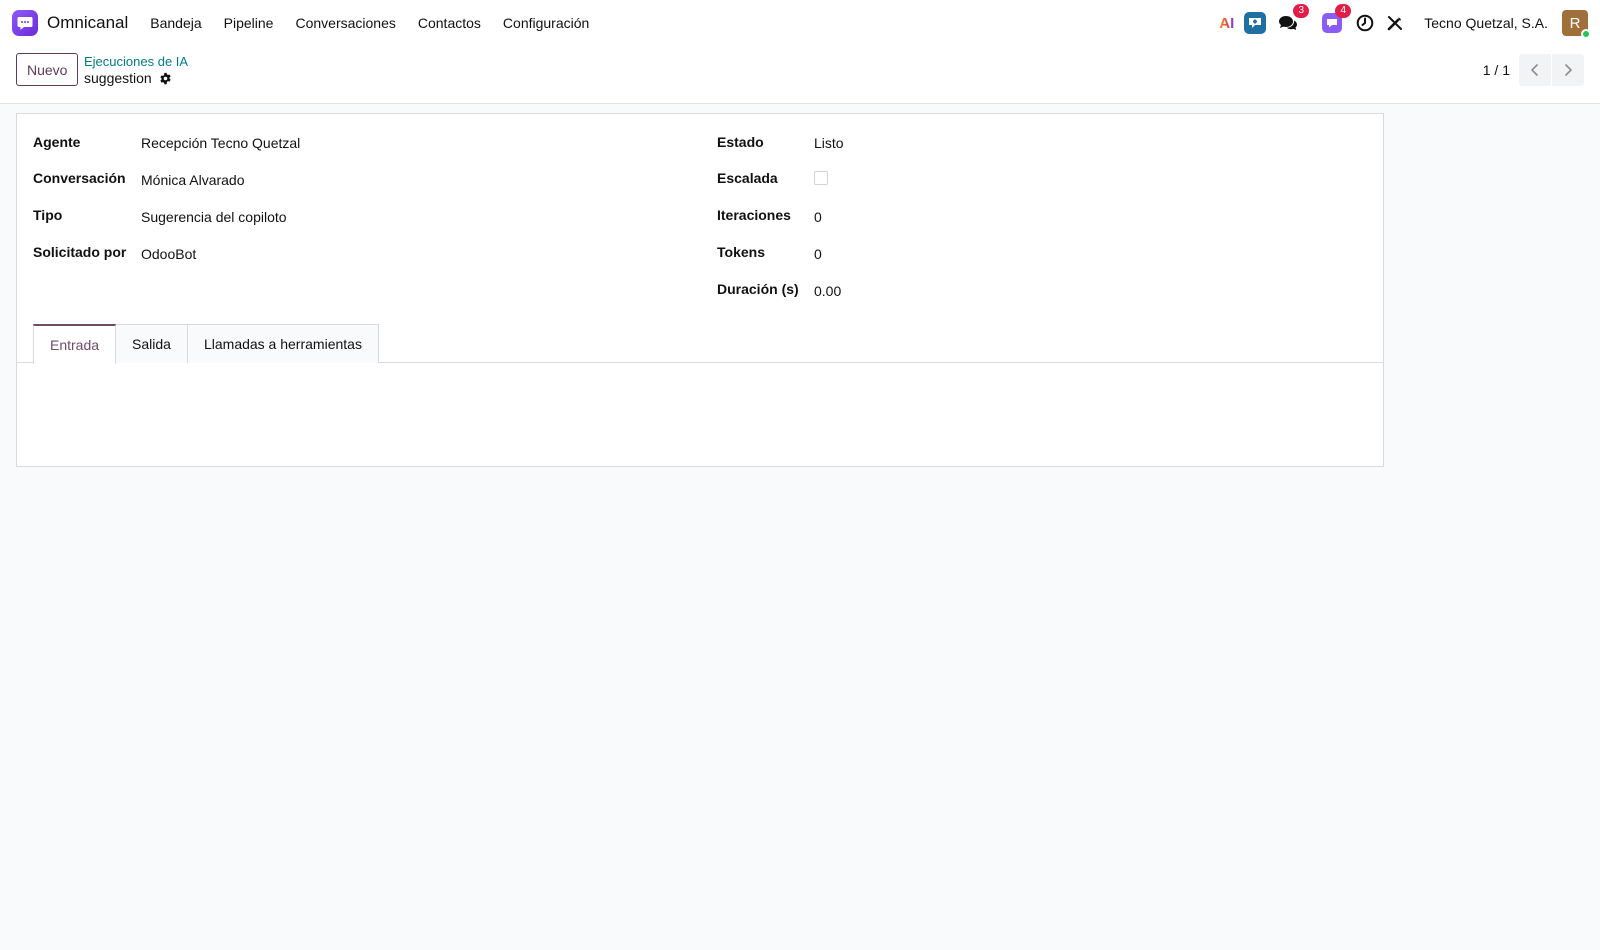 This screenshot has height=950, width=1600. I want to click on tab-input: Entrada, so click(75, 344).